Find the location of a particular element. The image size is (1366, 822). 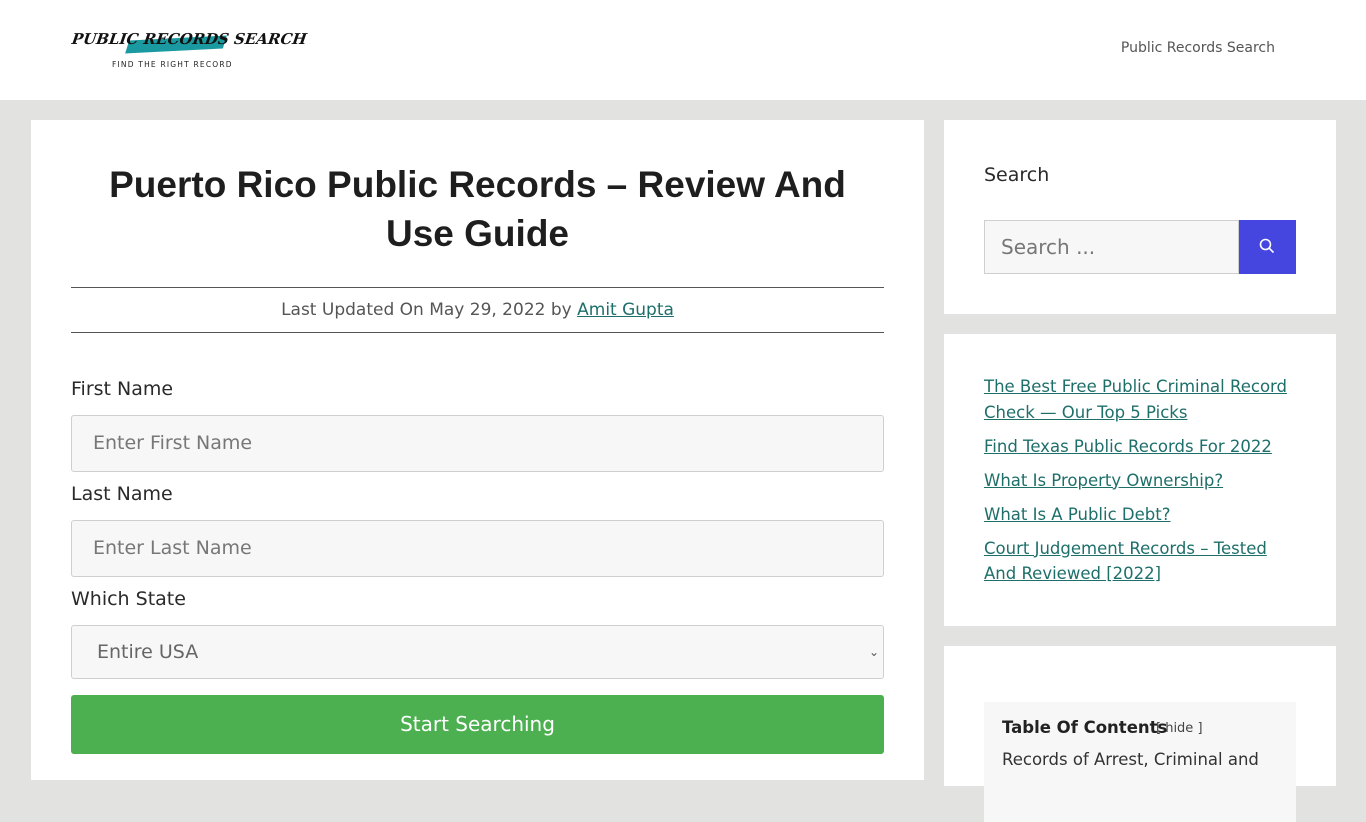

chevron-down-icon: ⌄ is located at coordinates (873, 652).